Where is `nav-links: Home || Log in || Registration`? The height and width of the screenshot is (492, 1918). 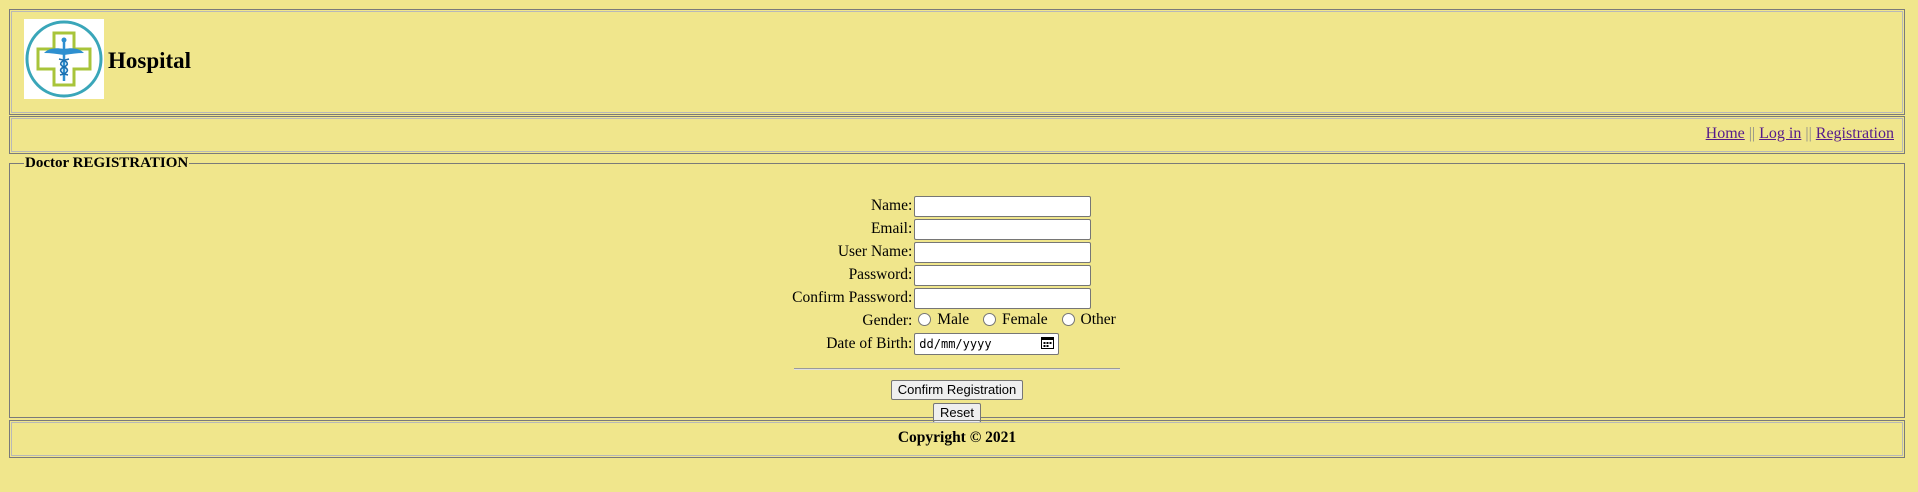
nav-links: Home || Log in || Registration is located at coordinates (1800, 134).